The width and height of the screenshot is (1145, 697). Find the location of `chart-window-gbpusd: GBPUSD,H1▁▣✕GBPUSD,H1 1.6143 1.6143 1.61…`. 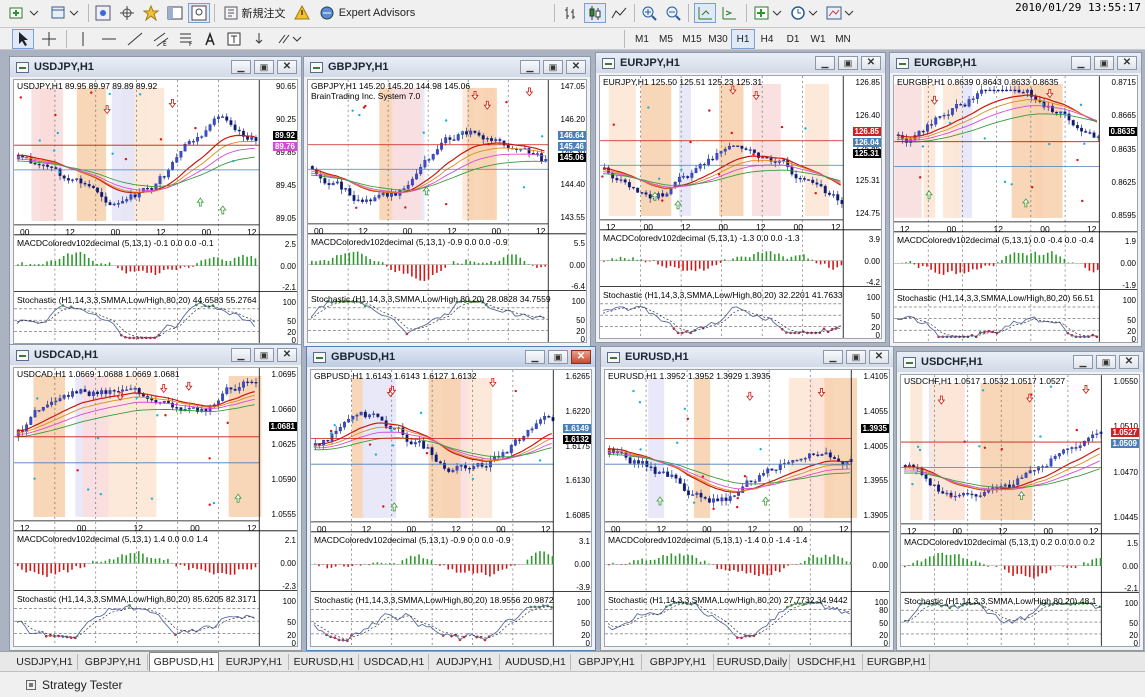

chart-window-gbpusd: GBPUSD,H1▁▣✕GBPUSD,H1 1.6143 1.6143 1.61… is located at coordinates (451, 498).